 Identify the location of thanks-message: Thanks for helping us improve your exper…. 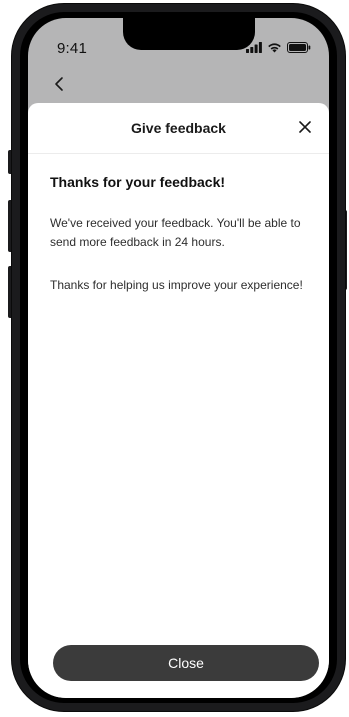
(176, 285).